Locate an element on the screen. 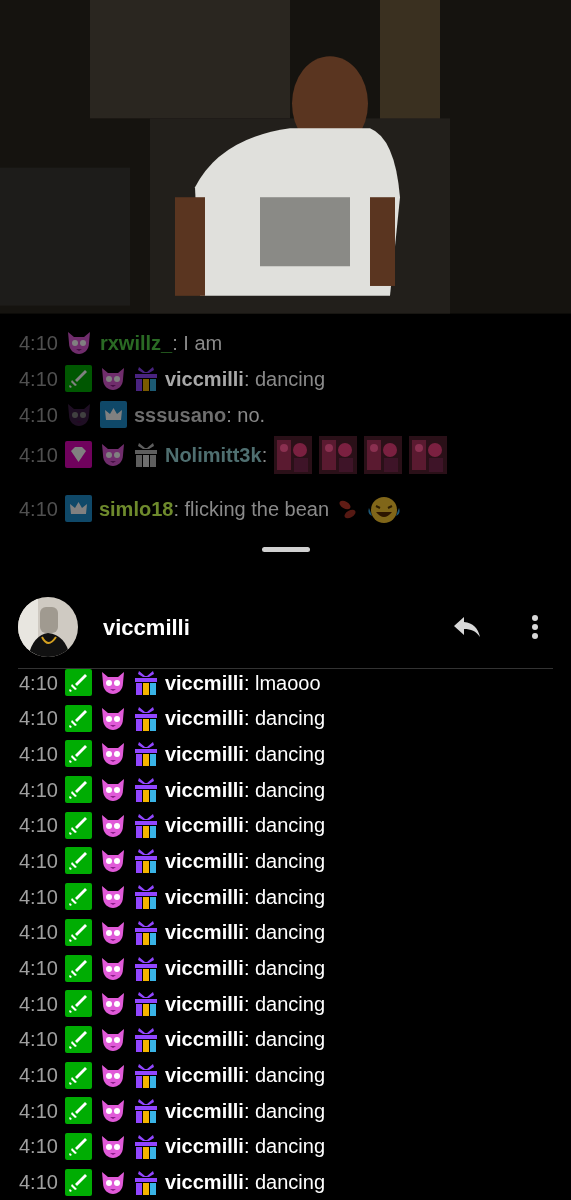  diamond-badge-icon is located at coordinates (78, 455).